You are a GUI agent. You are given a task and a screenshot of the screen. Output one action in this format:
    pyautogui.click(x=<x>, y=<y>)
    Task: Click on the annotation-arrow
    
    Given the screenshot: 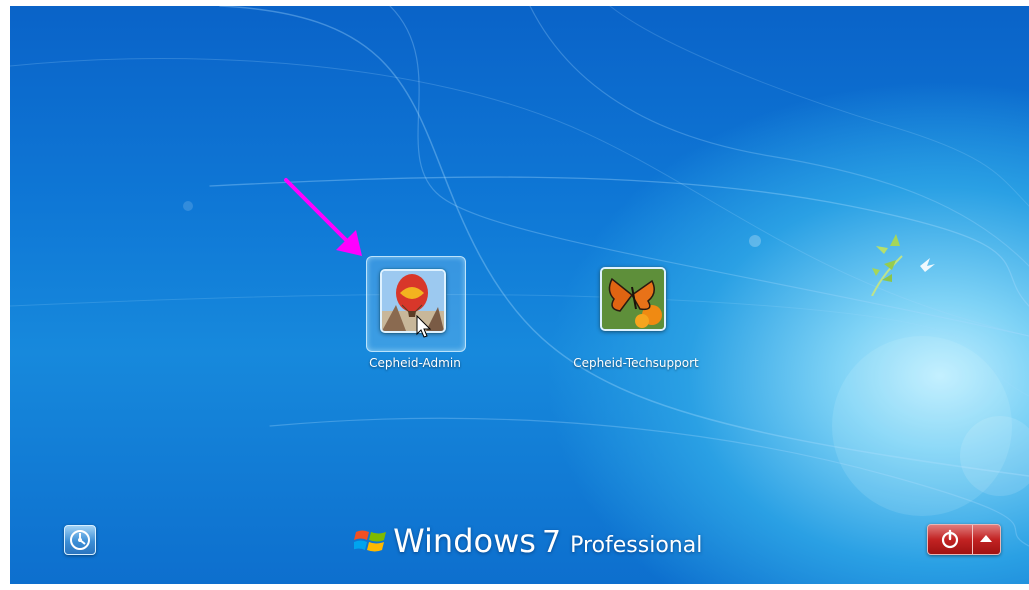 What is the action you would take?
    pyautogui.click(x=323, y=217)
    